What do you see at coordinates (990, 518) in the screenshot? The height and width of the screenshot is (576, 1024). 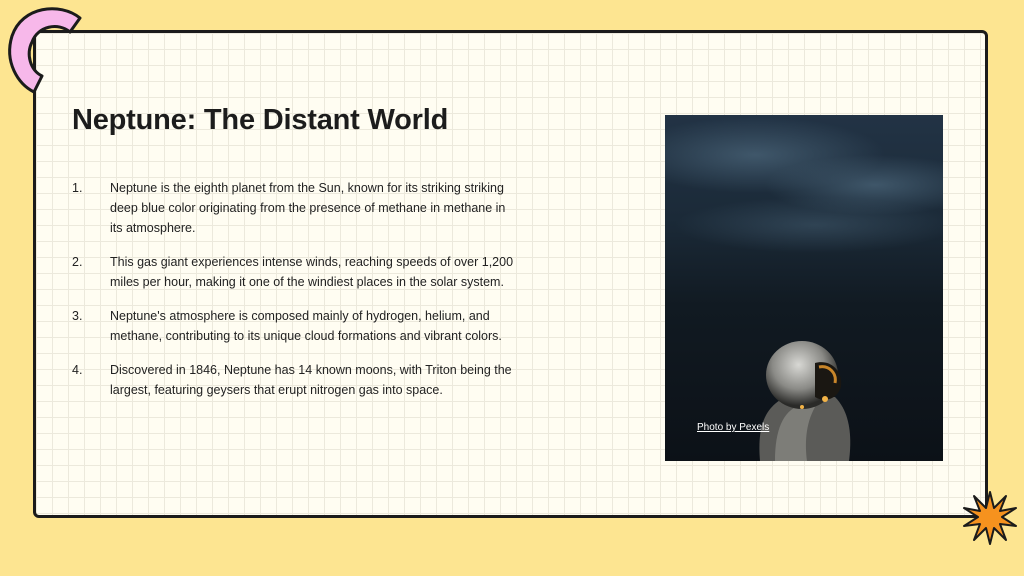 I see `orange-starburst-decoration` at bounding box center [990, 518].